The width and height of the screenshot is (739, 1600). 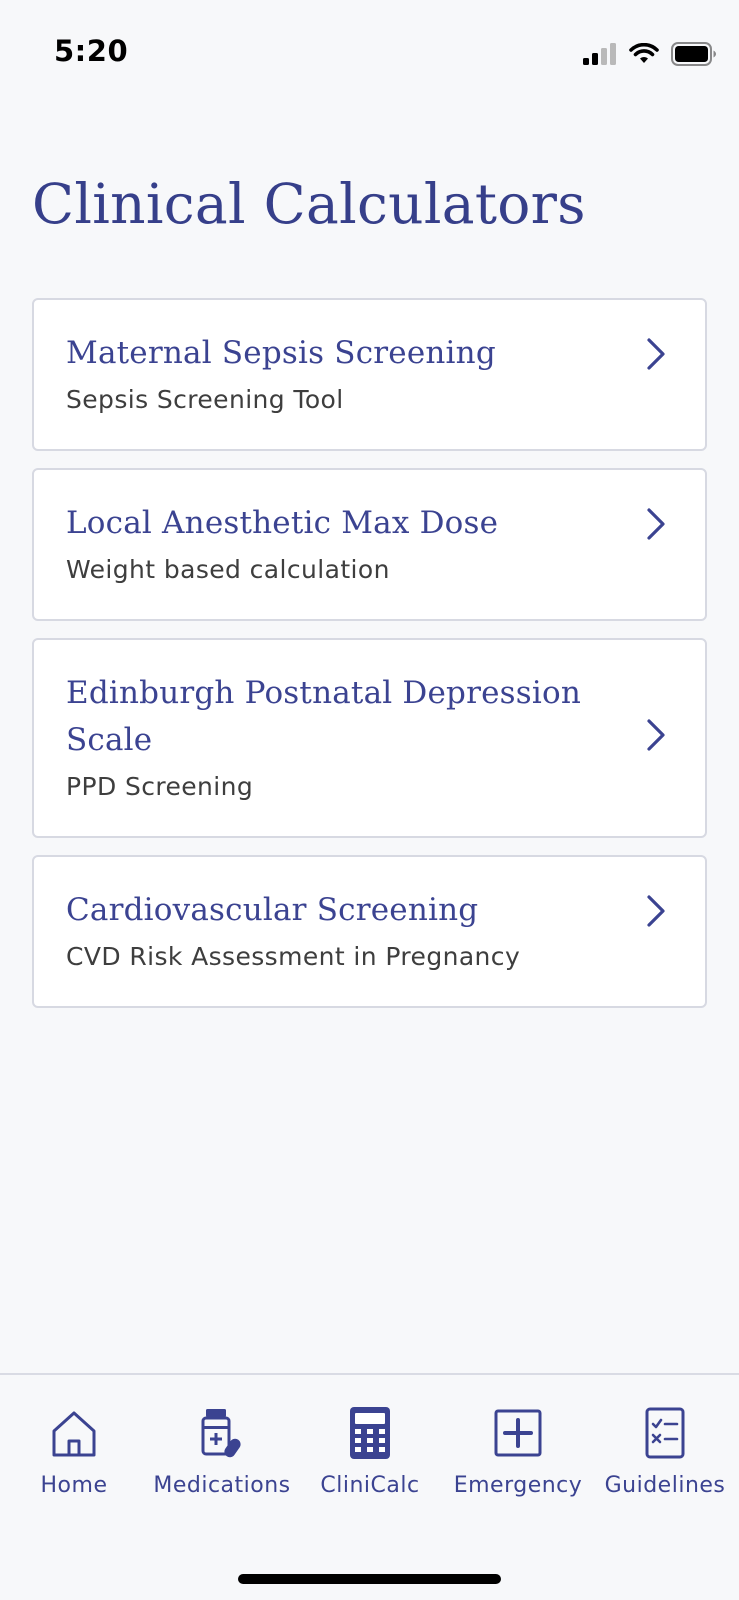 What do you see at coordinates (205, 399) in the screenshot?
I see `calculator-card-subtitle: Sepsis Screening Tool` at bounding box center [205, 399].